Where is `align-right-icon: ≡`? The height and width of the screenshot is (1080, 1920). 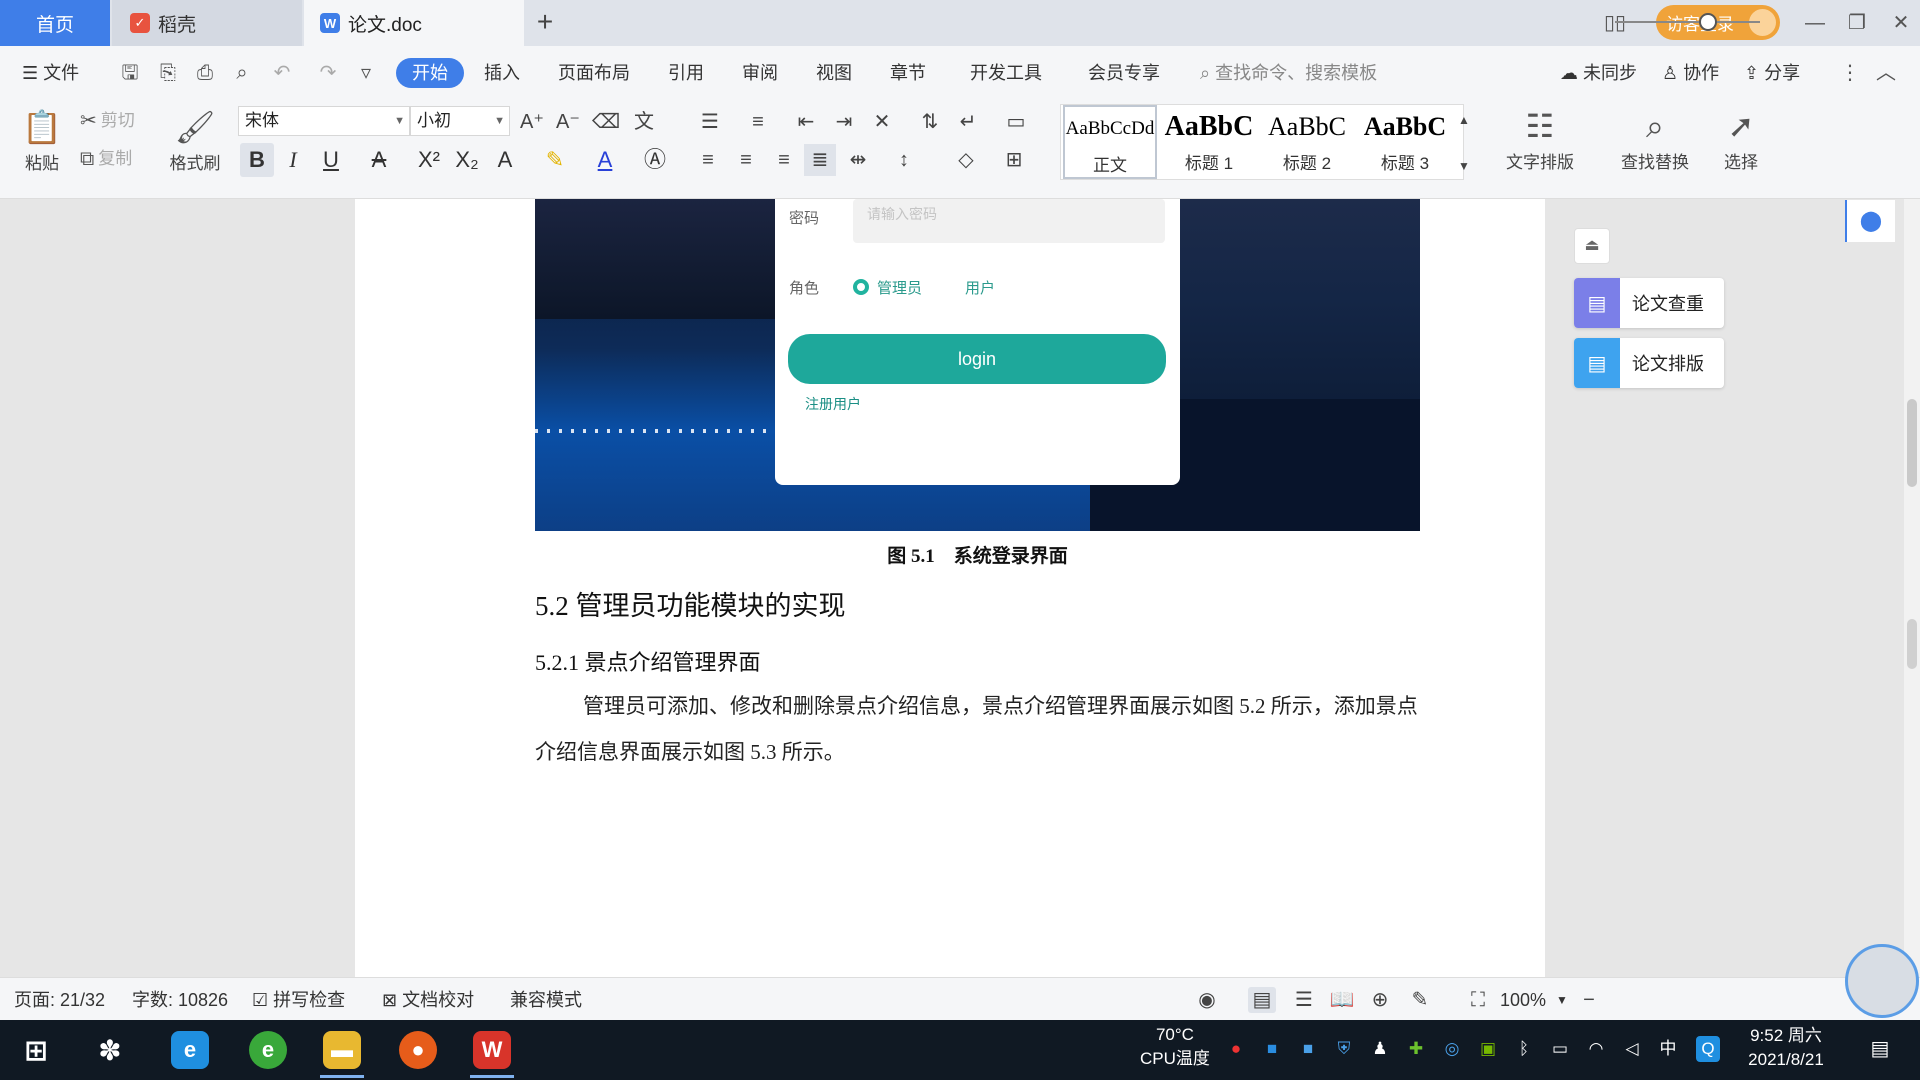 align-right-icon: ≡ is located at coordinates (784, 160).